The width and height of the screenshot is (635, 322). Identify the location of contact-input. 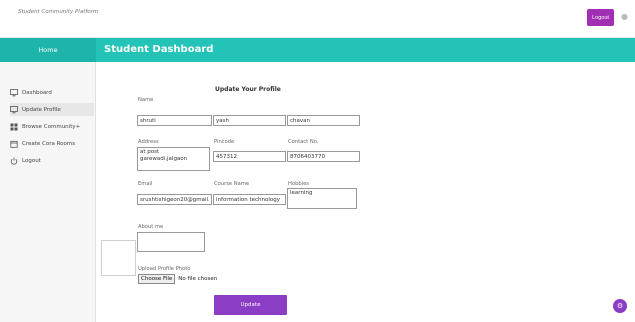
(323, 156).